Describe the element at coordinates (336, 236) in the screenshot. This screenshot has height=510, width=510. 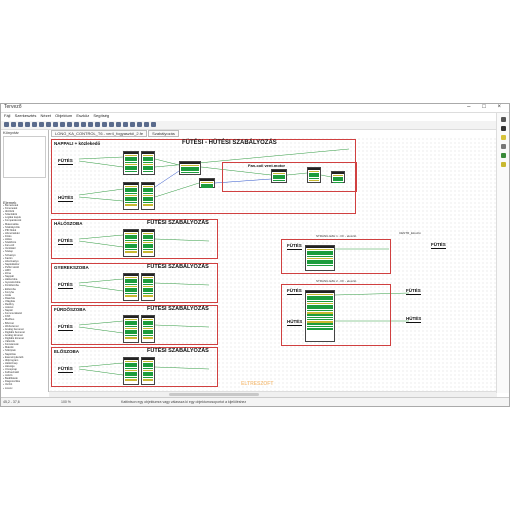
I see `strang1-caption: STRANG EZH 1 - FF - elosztó` at that location.